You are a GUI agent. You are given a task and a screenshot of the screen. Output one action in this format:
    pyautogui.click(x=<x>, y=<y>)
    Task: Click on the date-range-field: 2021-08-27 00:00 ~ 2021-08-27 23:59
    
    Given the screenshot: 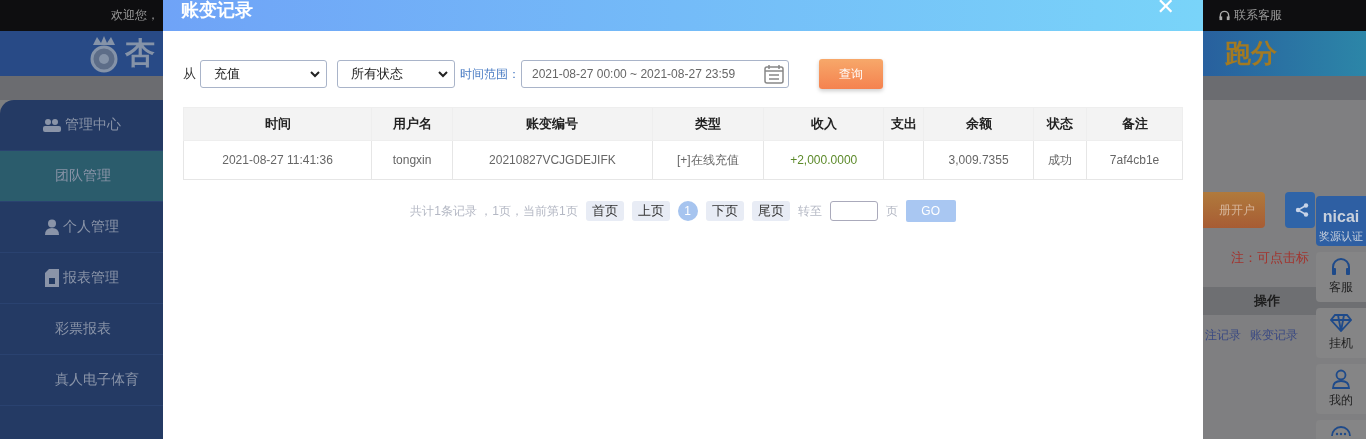 What is the action you would take?
    pyautogui.click(x=655, y=74)
    